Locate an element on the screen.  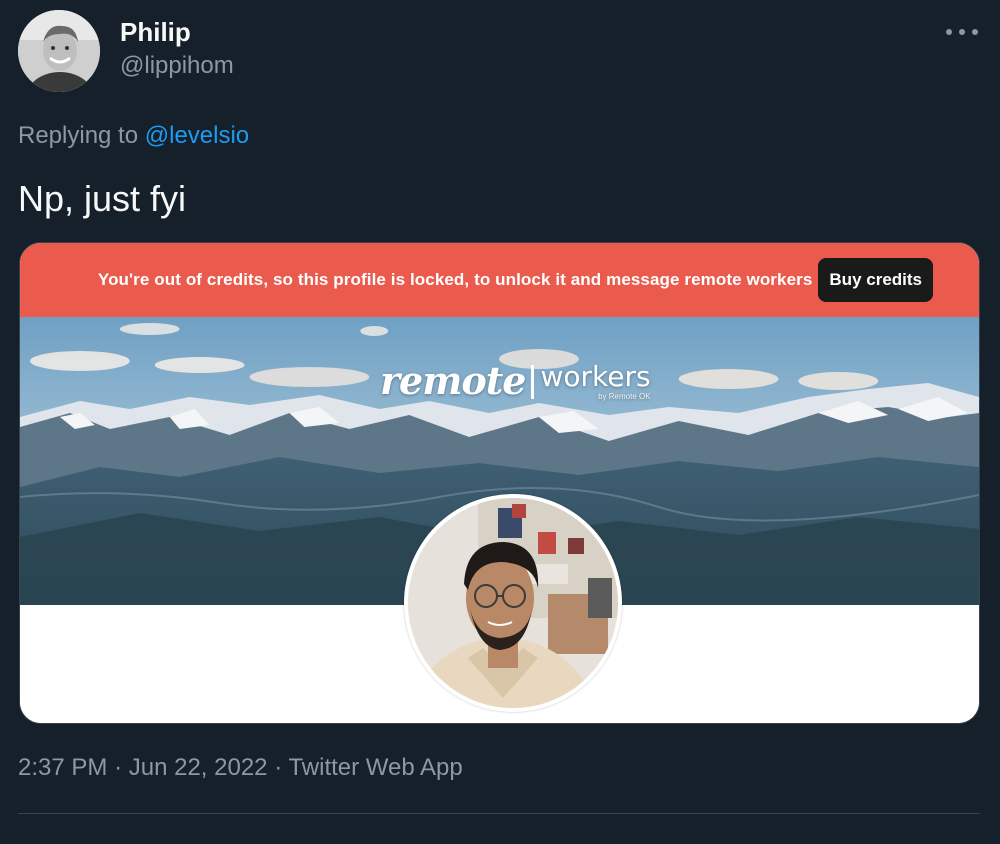
tweet-date-link: Jun 22, 2022 is located at coordinates (198, 767).